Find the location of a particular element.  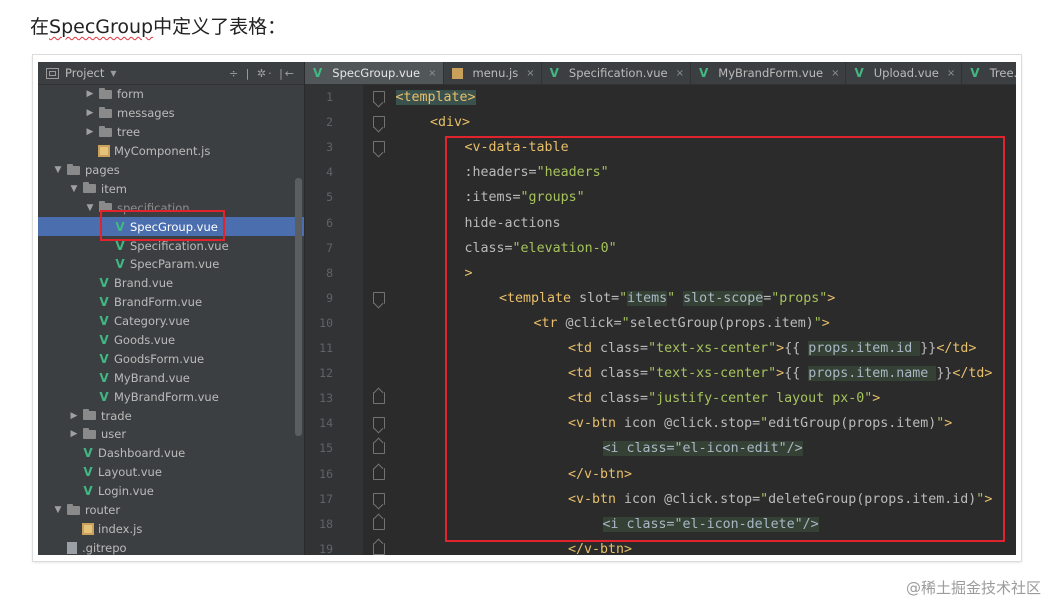

tree-item: ▼ router is located at coordinates (171, 510).